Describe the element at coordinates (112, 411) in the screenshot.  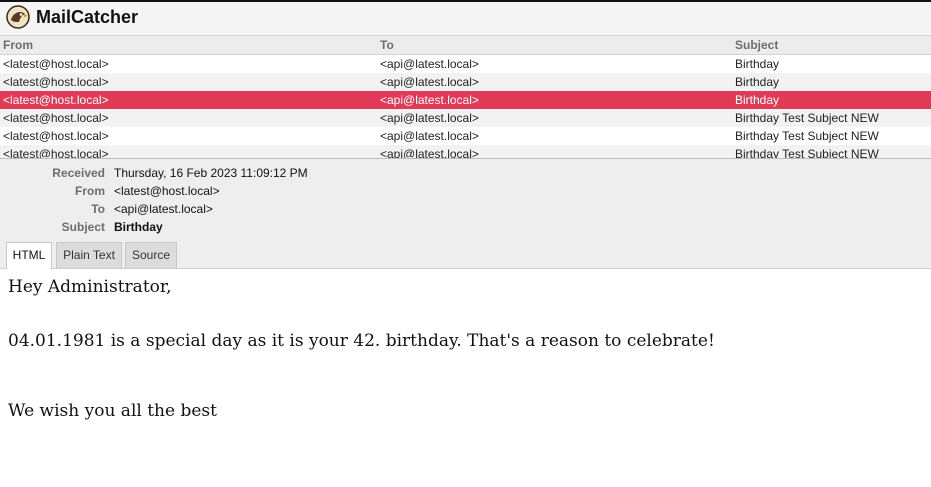
I see `body-closing: We wish you all the best` at that location.